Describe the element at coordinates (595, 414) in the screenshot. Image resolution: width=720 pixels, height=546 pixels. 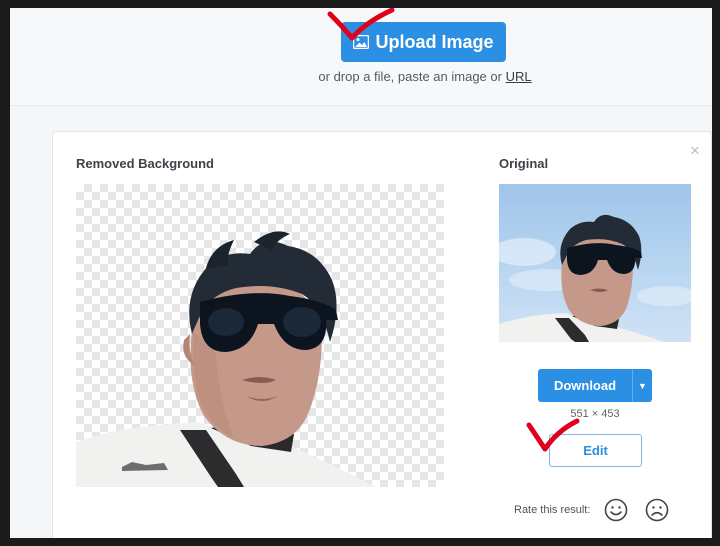
I see `image-dimensions: 551 × 453` at that location.